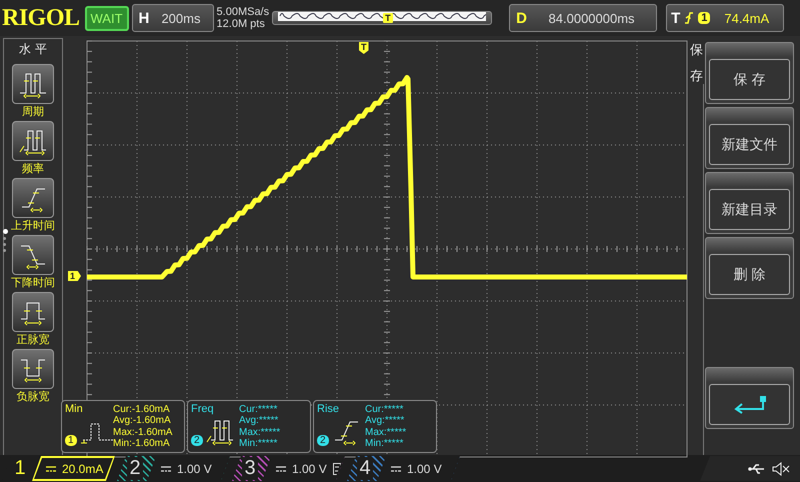 This screenshot has width=800, height=482. Describe the element at coordinates (142, 444) in the screenshot. I see `measurement-value: Min:-1.60mA` at that location.